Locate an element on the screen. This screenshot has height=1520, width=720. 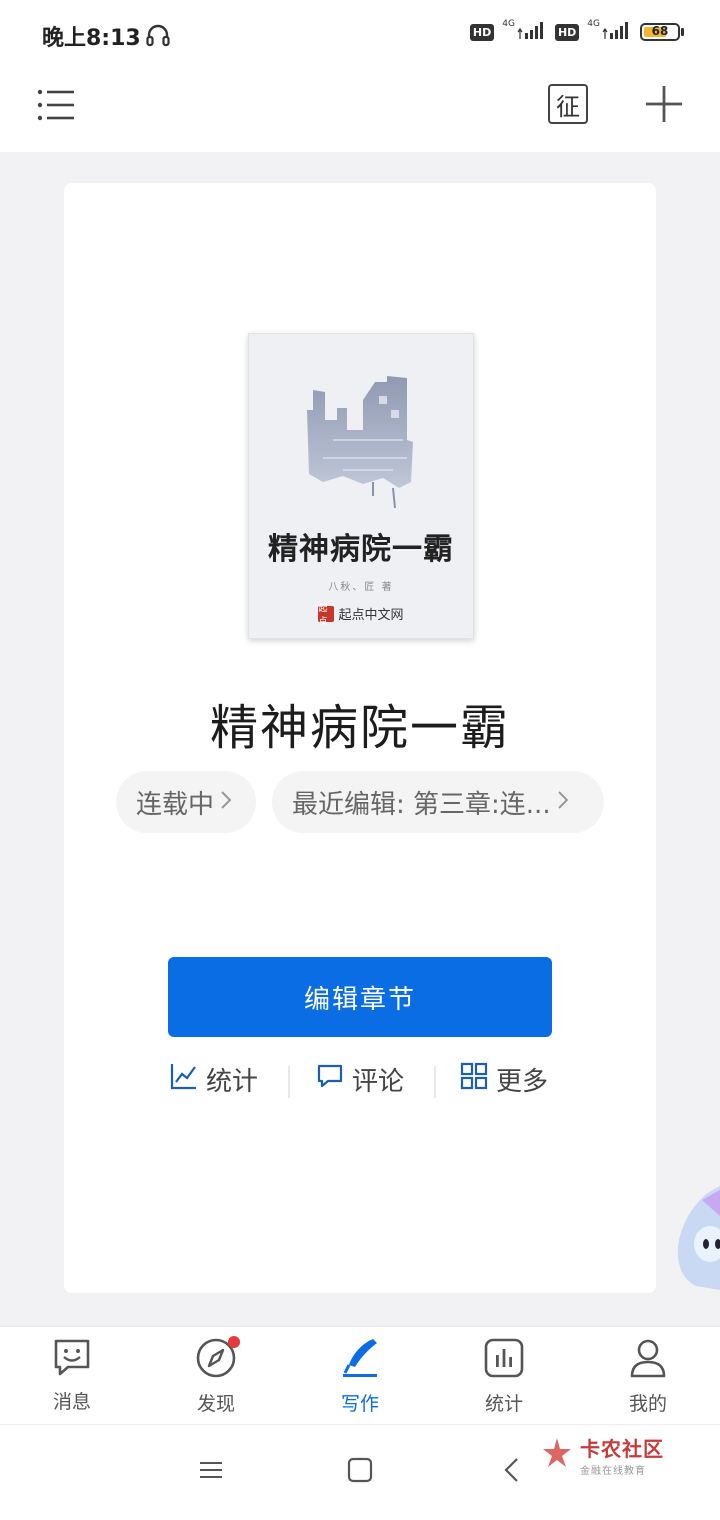
status-indicators: HD 4G HD 4G 68 is located at coordinates (576, 31).